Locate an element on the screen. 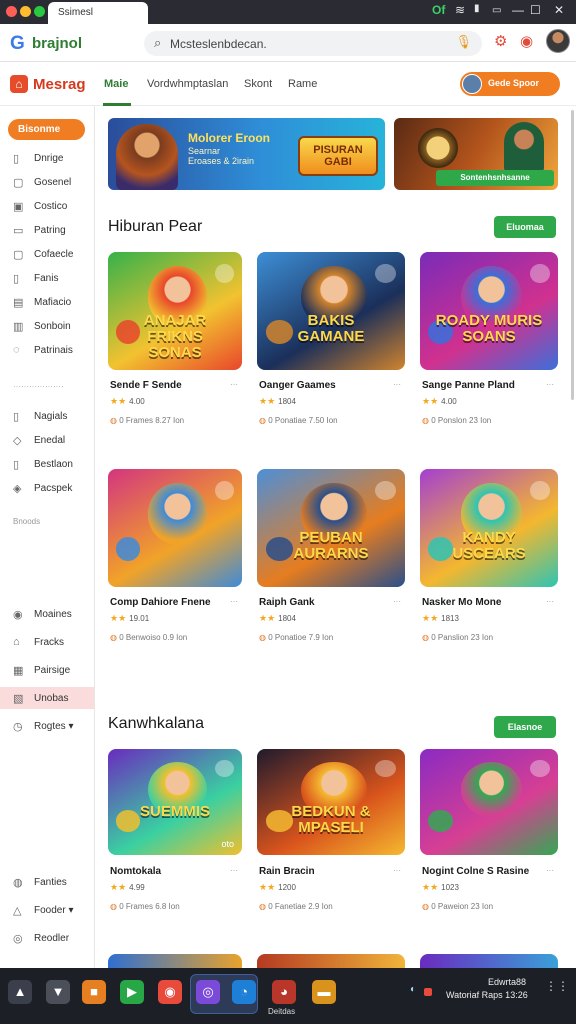 The width and height of the screenshot is (576, 1024). game-card-title: Rain Bracin is located at coordinates (287, 871).